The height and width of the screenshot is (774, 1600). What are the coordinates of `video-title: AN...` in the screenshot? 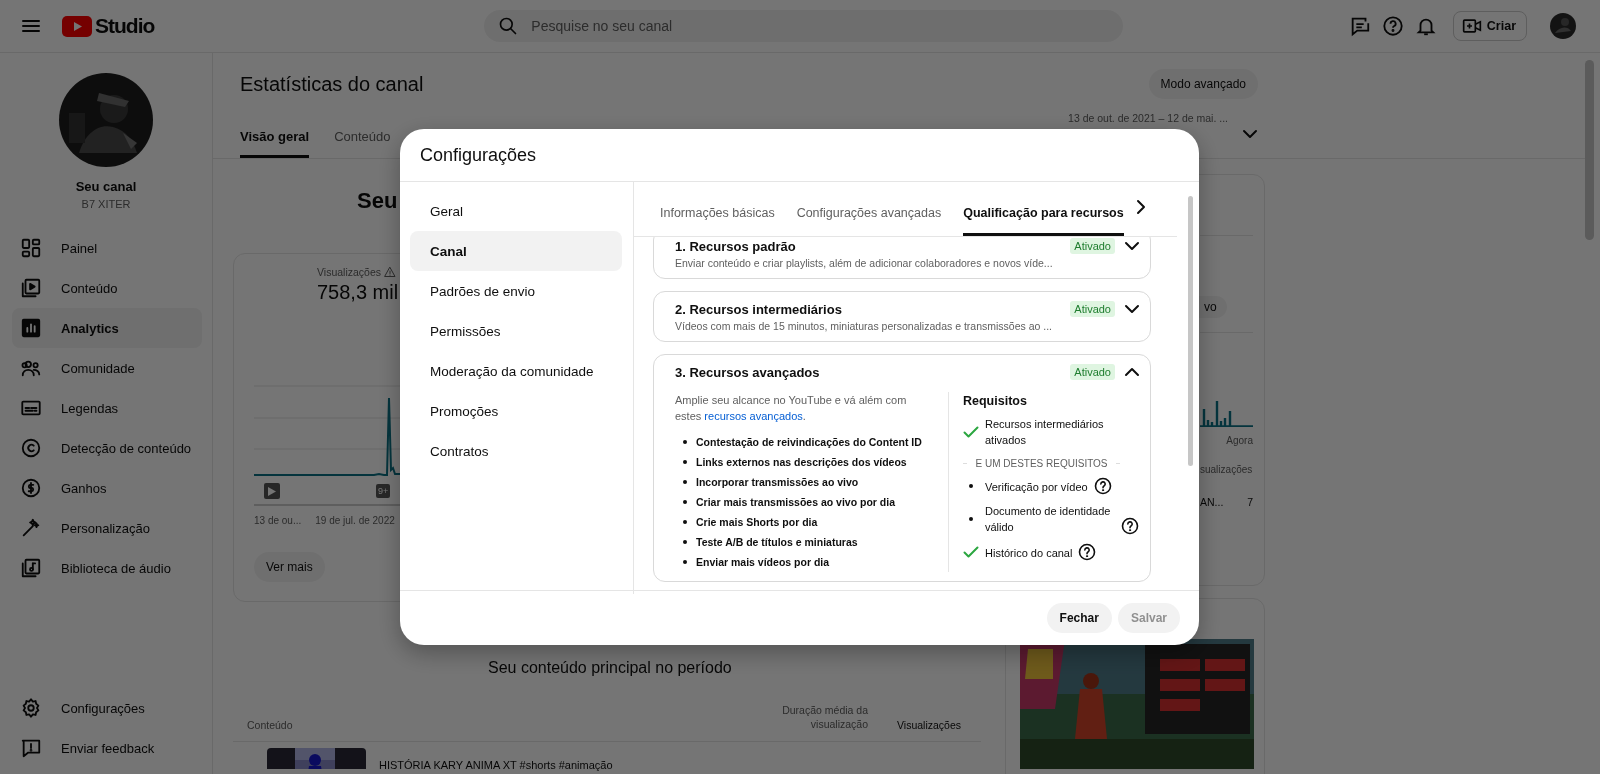 It's located at (1212, 502).